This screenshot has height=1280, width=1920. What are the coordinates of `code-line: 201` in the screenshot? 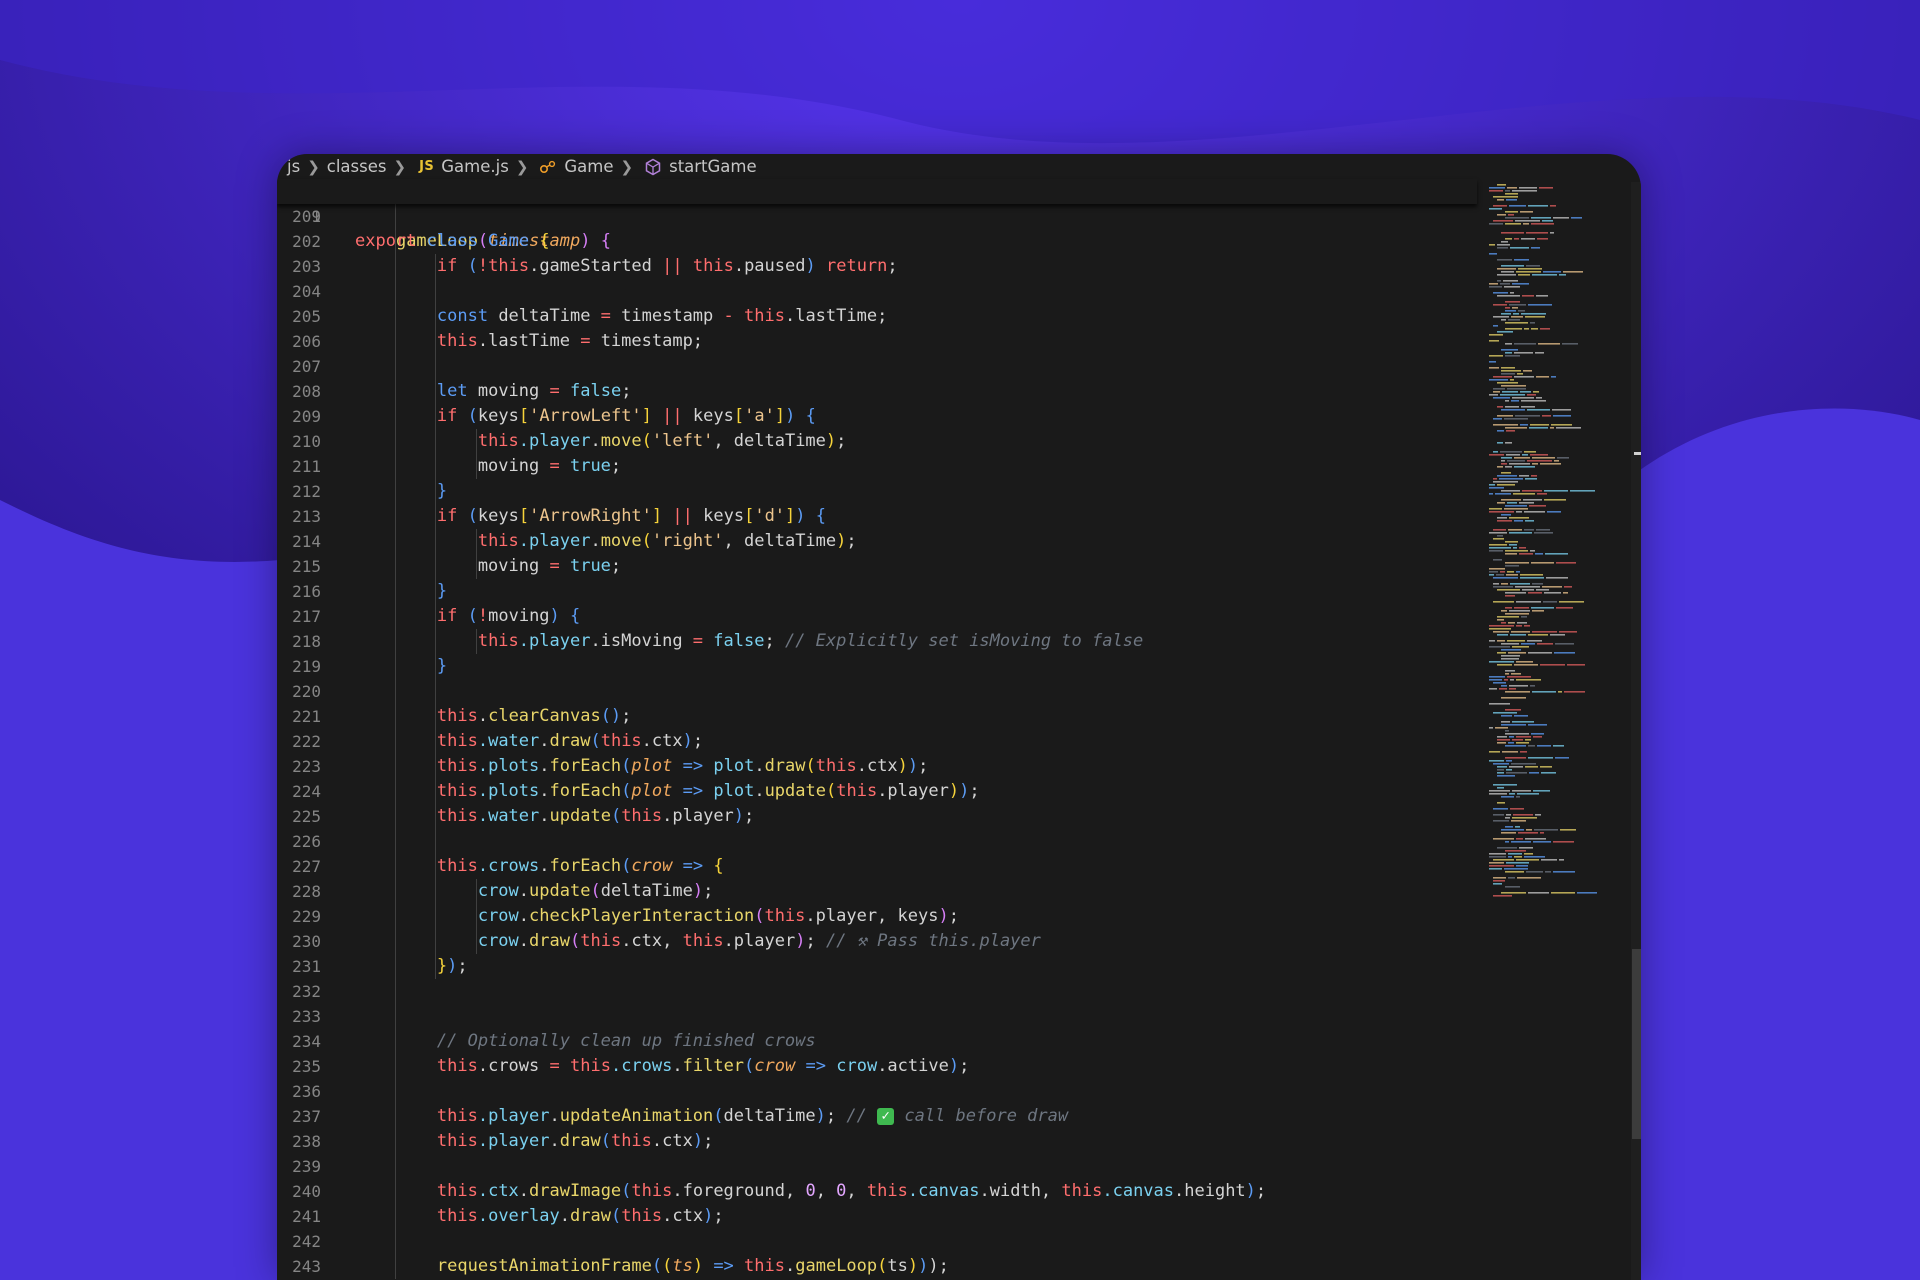 It's located at (877, 216).